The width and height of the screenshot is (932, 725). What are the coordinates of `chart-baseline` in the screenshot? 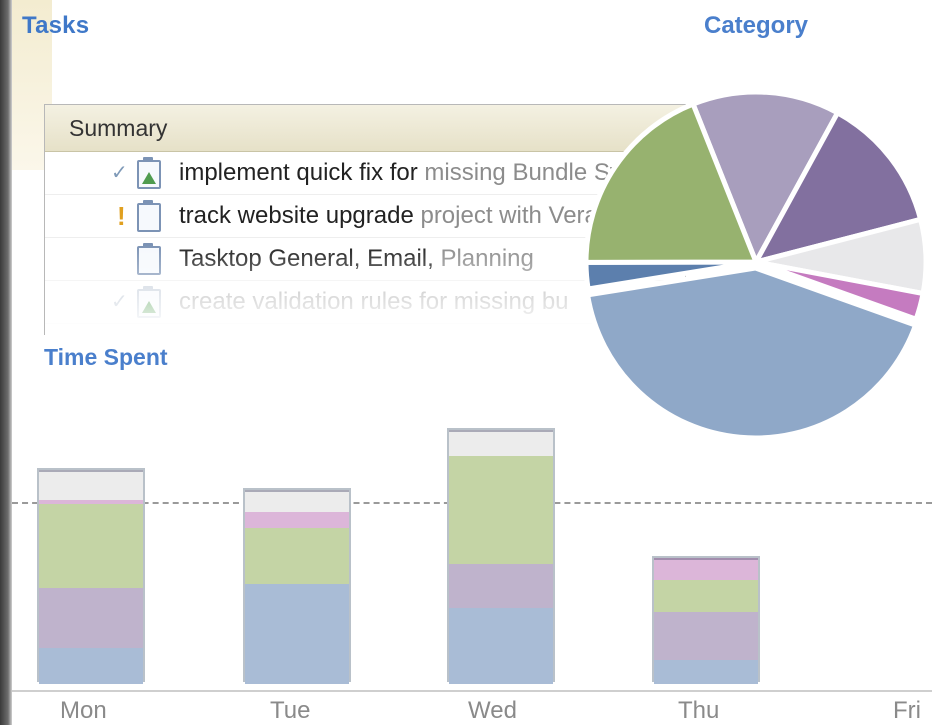 It's located at (472, 691).